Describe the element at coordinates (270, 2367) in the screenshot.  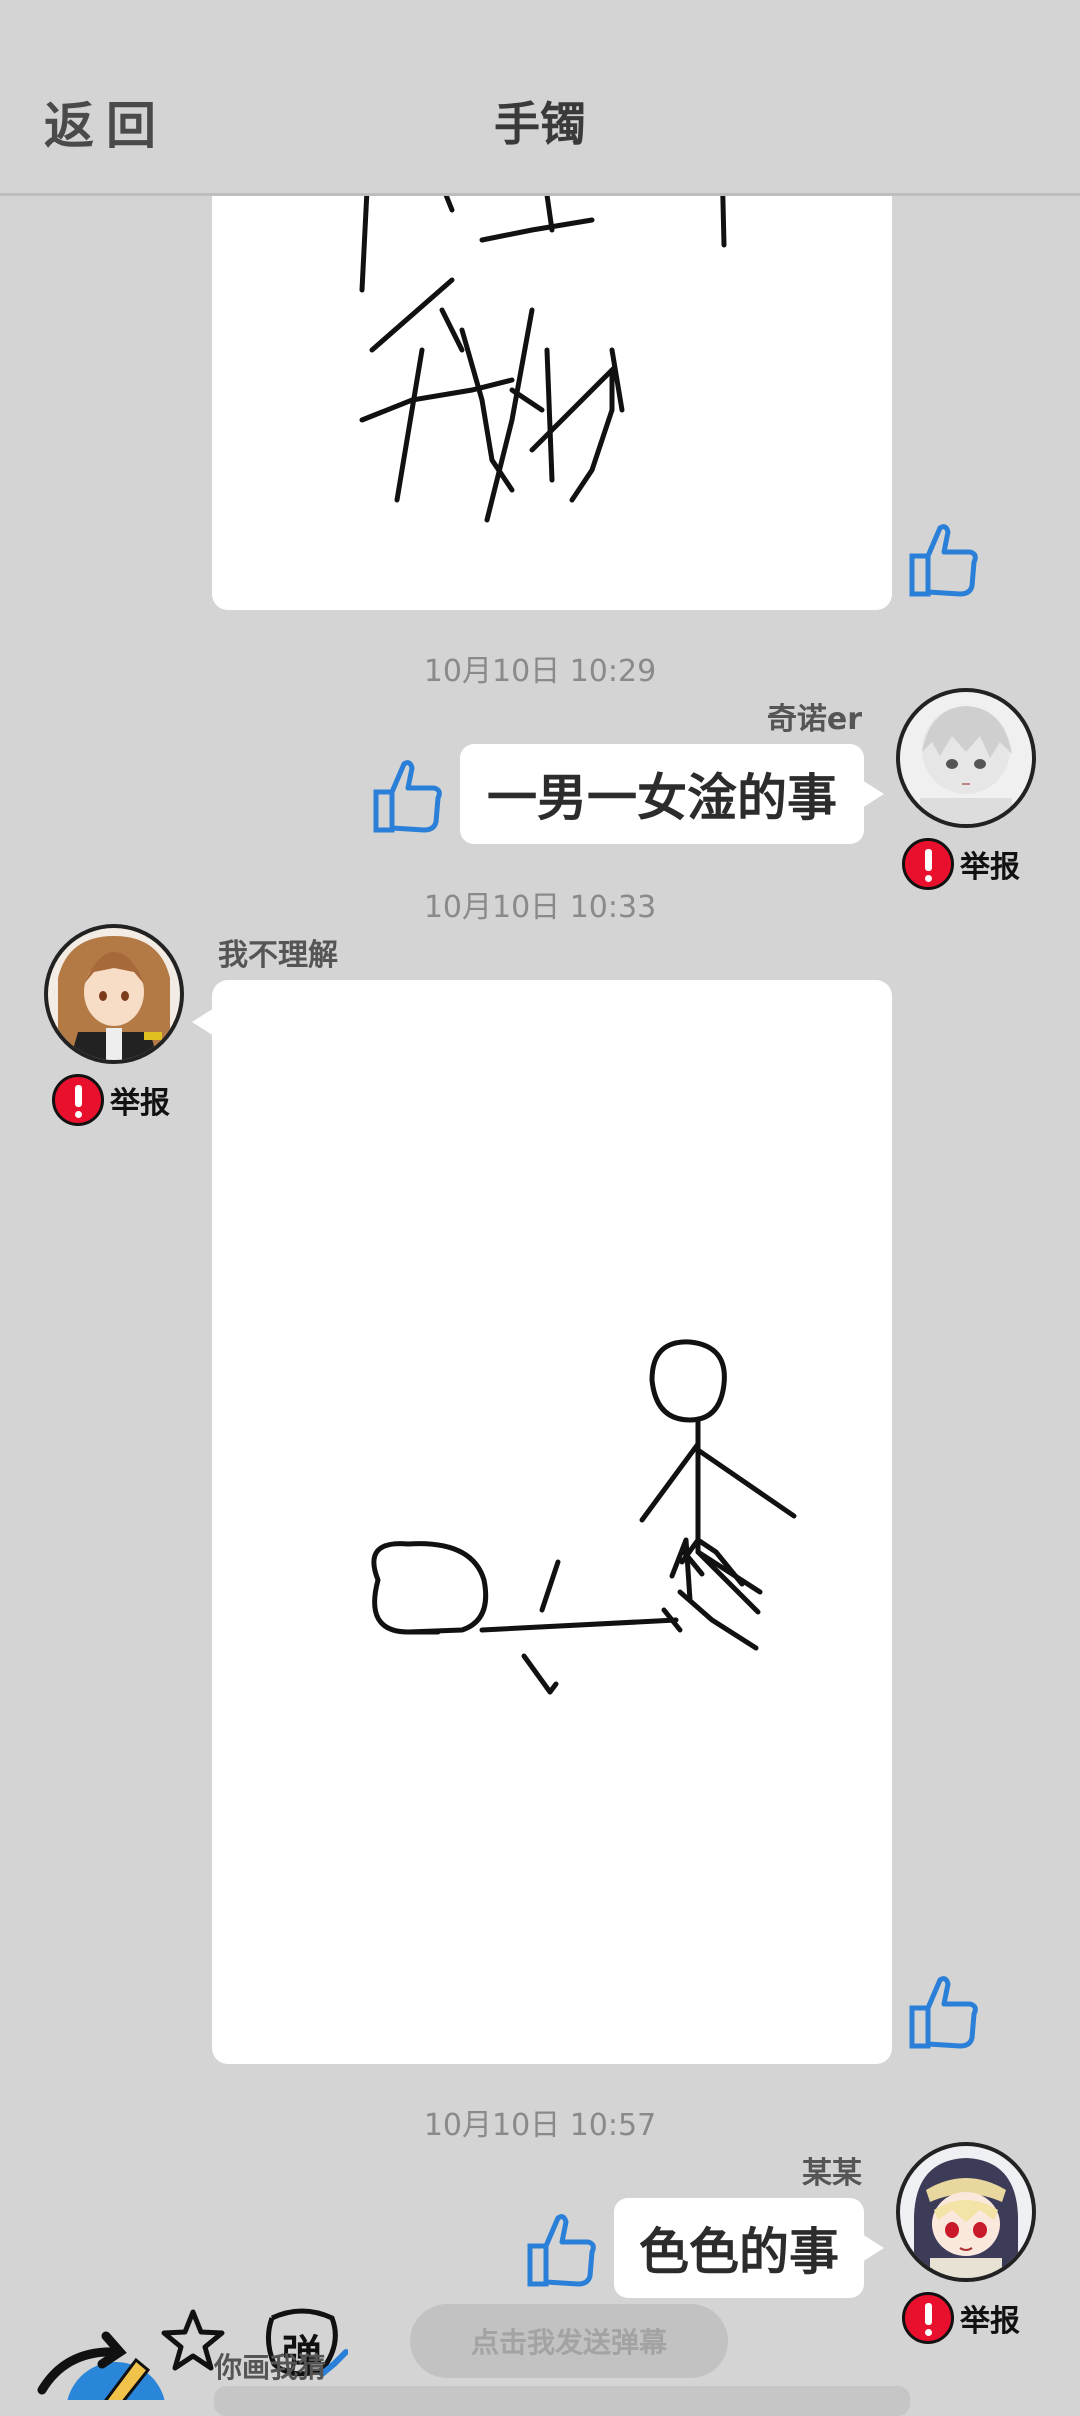
I see `game-mode-label: 你画我猜` at that location.